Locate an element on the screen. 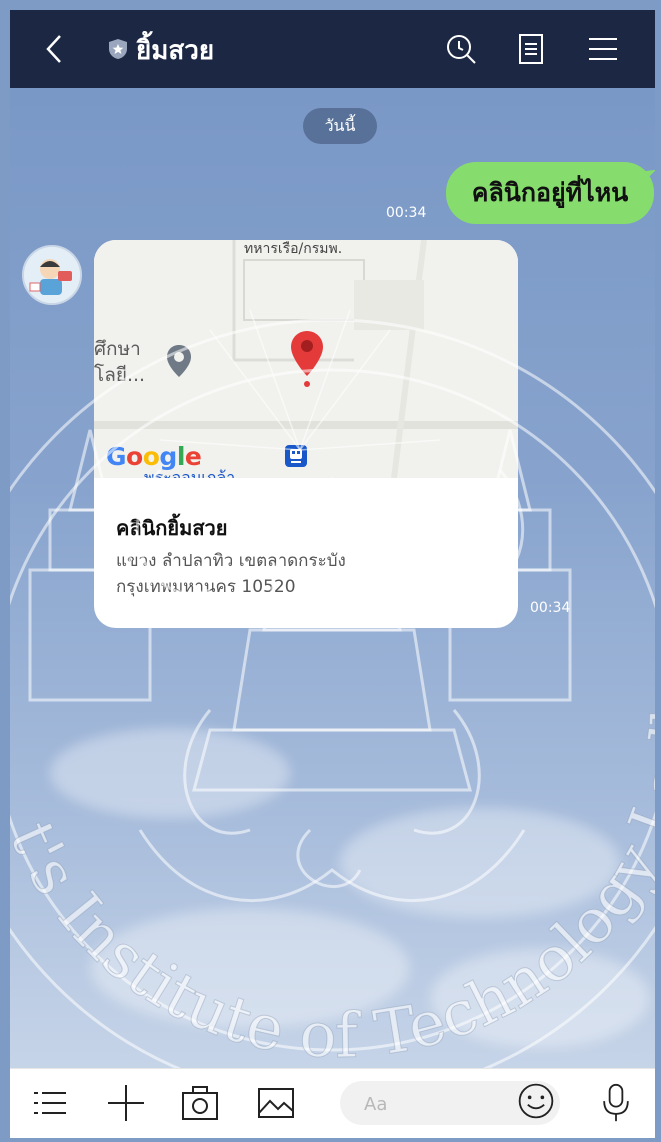 The image size is (661, 1142). map-label-partial: ทหารเรือ/กรมพ. is located at coordinates (293, 249).